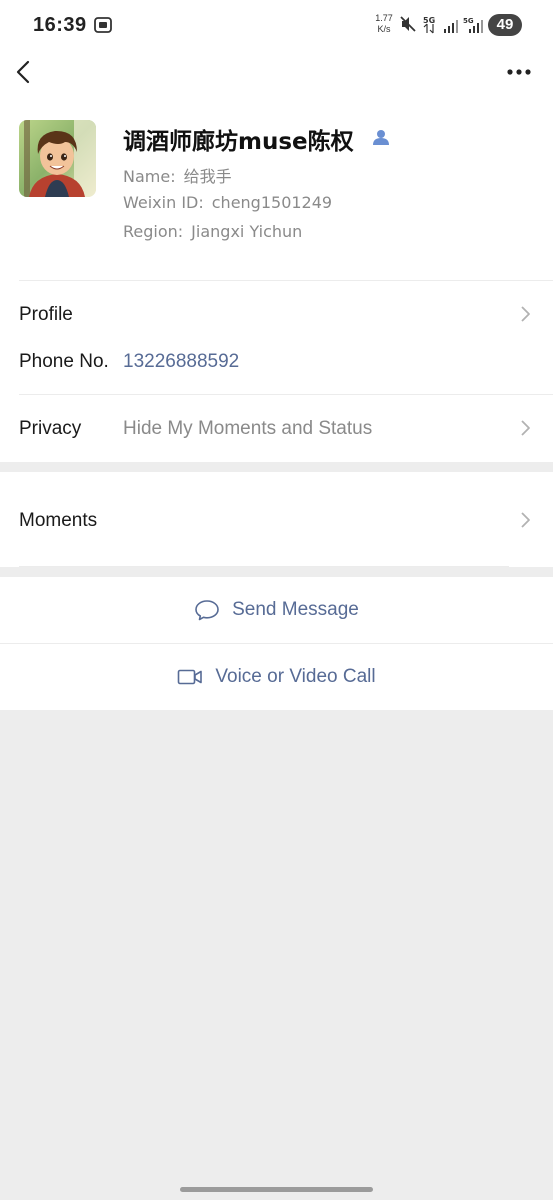 The image size is (553, 1200). What do you see at coordinates (468, 21) in the screenshot?
I see `signal2-label: 5G` at bounding box center [468, 21].